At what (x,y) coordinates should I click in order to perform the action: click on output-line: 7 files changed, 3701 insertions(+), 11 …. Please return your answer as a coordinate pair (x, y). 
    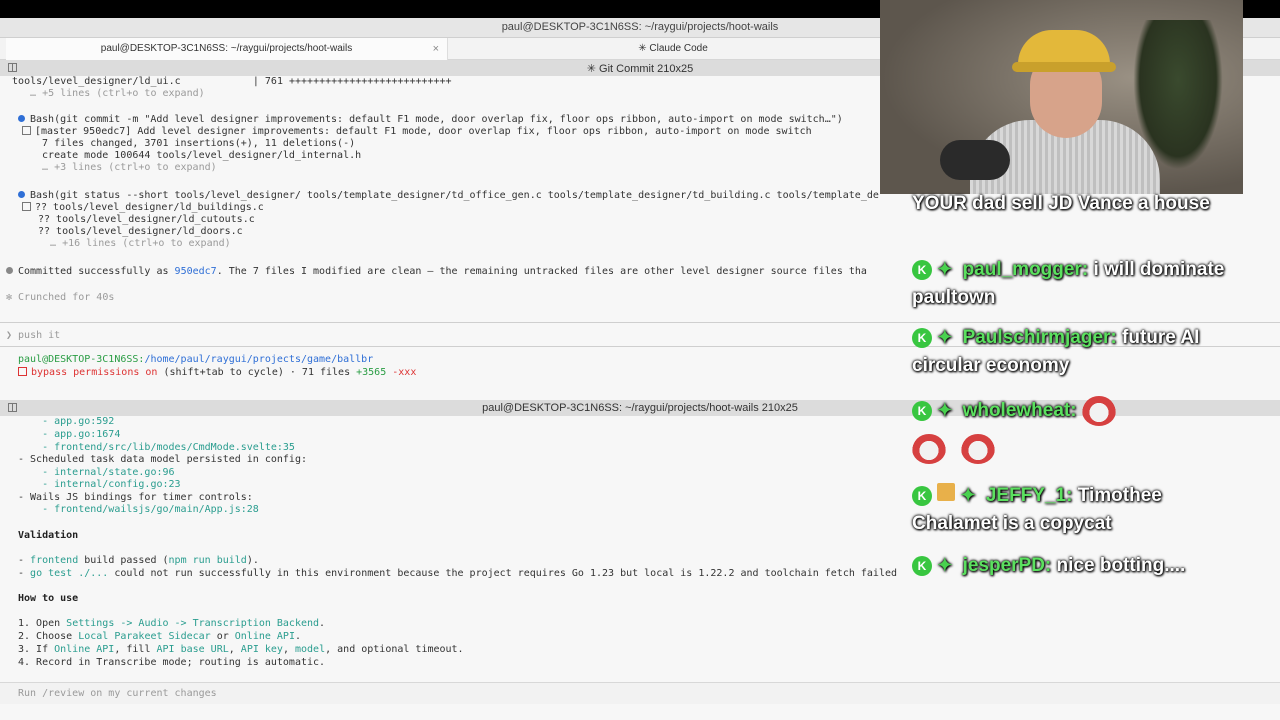
    Looking at the image, I should click on (193, 143).